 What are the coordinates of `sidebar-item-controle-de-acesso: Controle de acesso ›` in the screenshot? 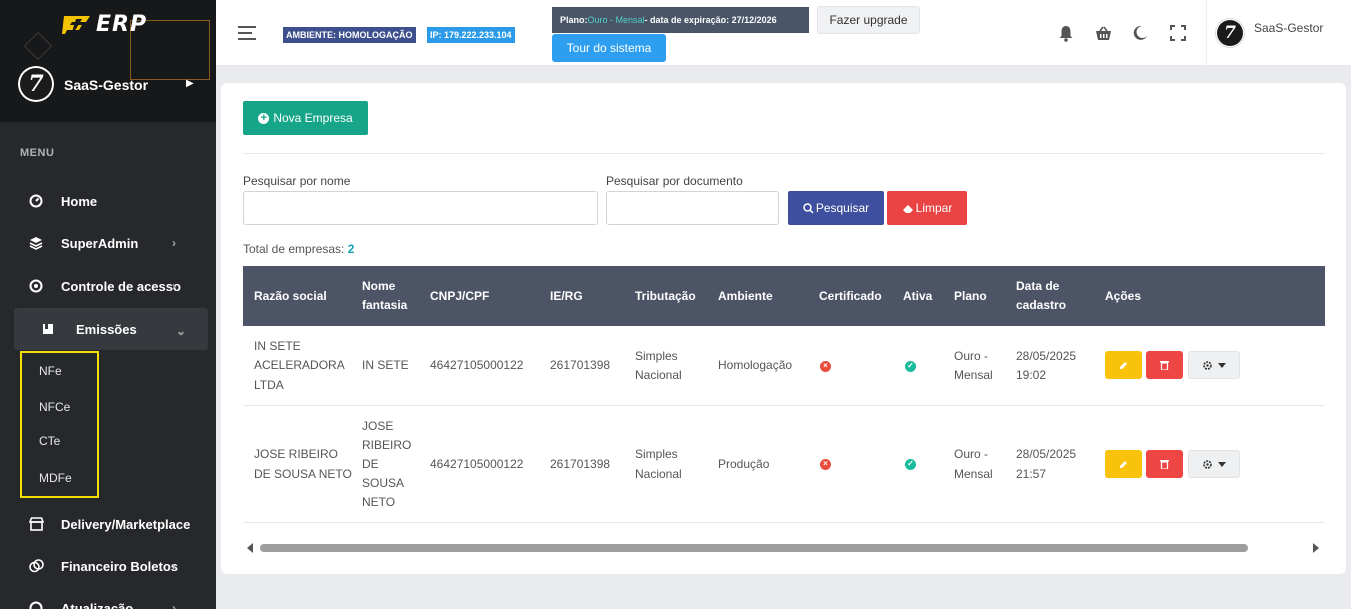 It's located at (111, 286).